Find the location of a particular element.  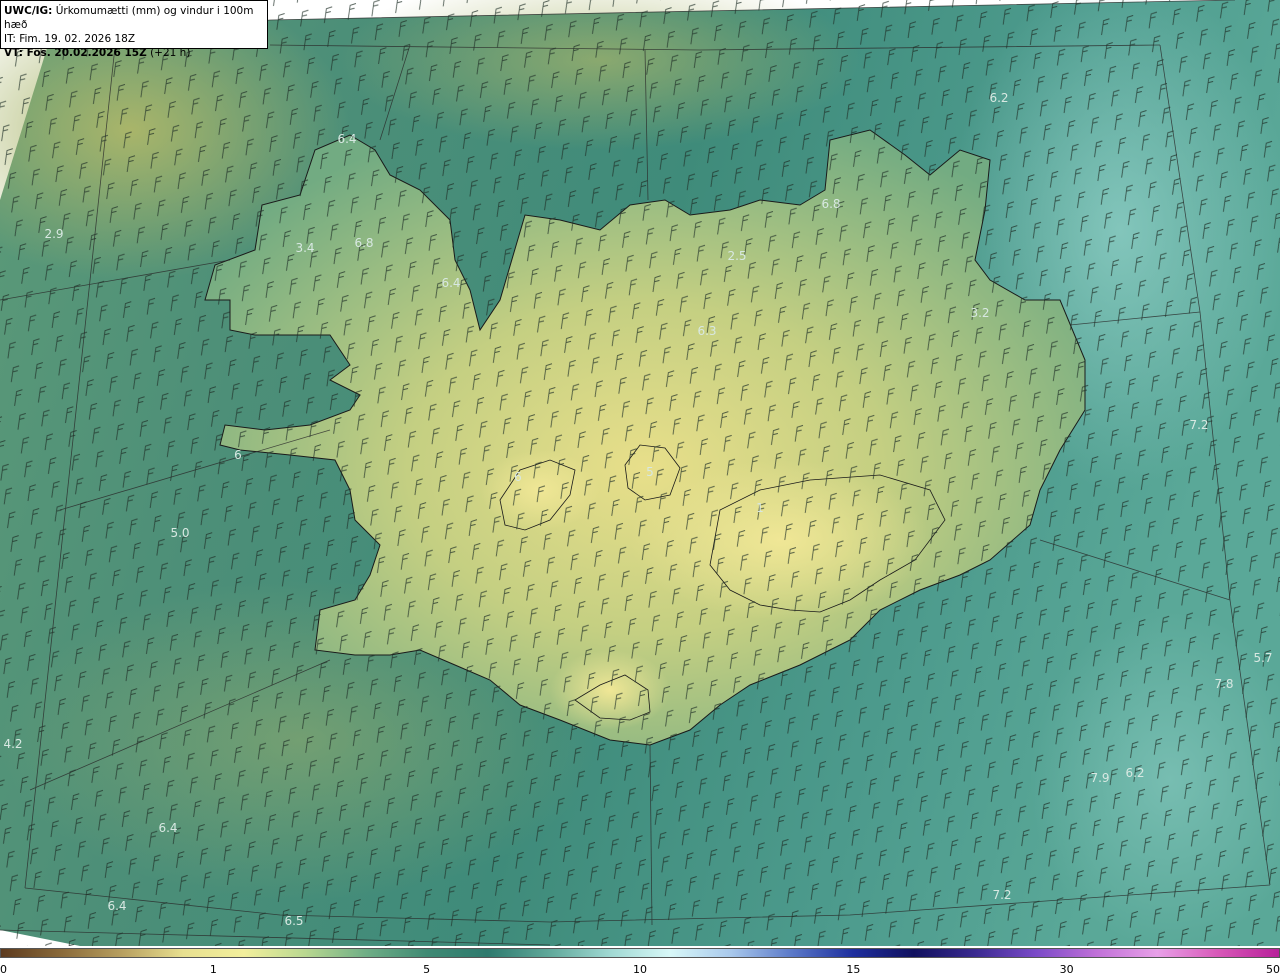

map-value-label: 1 is located at coordinates (760, 508).